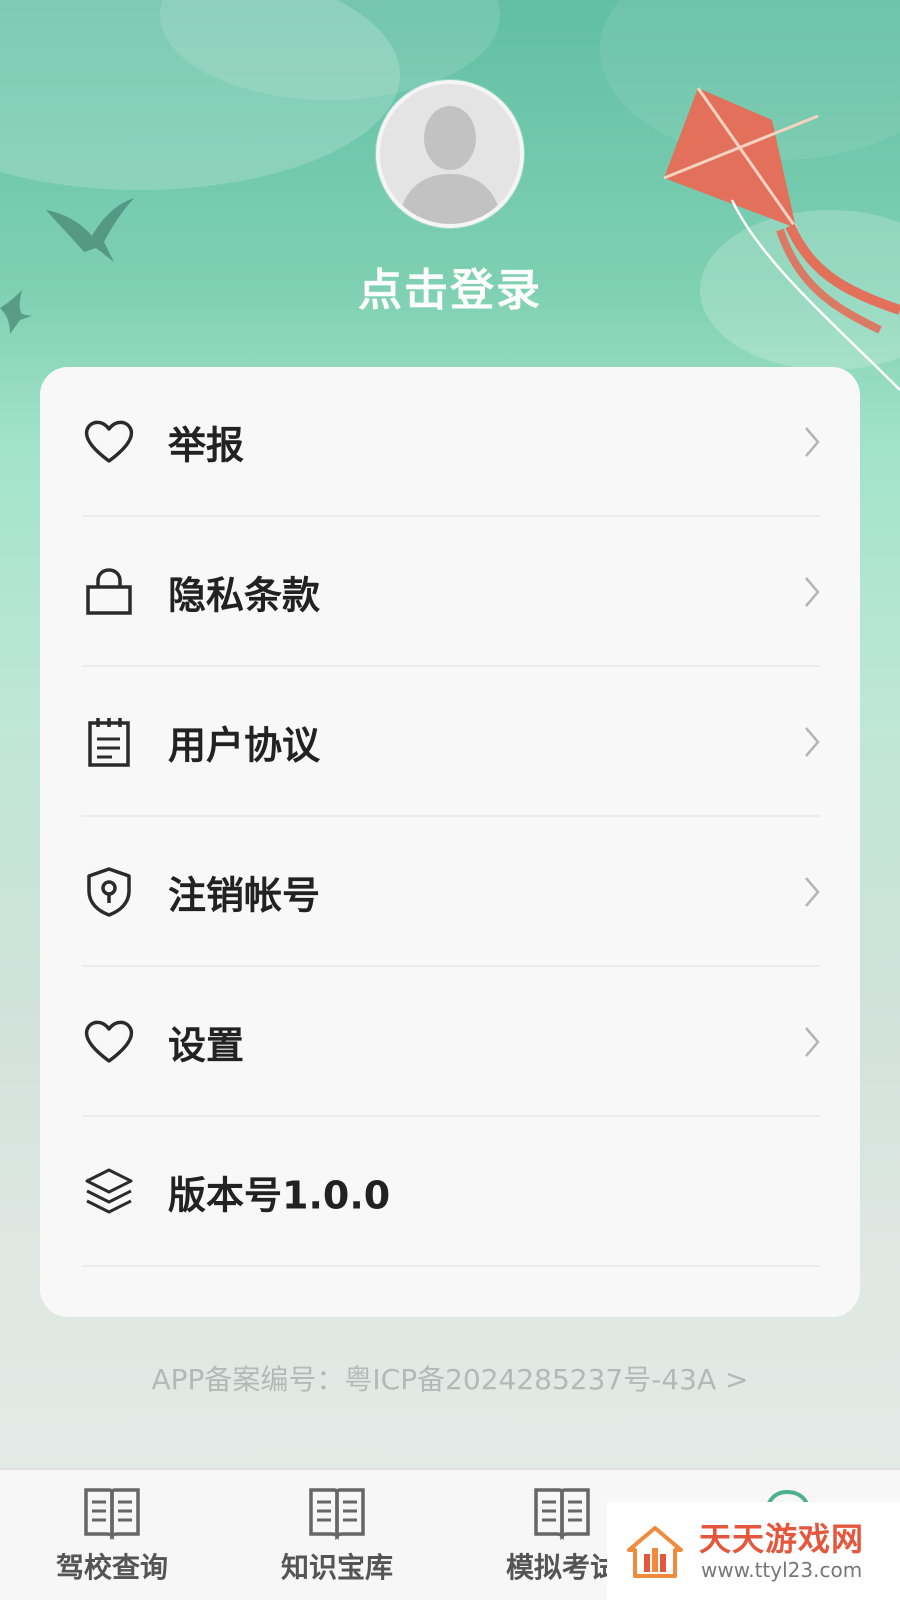 The width and height of the screenshot is (900, 1600). I want to click on version-label: 版本号1.0.0, so click(279, 1195).